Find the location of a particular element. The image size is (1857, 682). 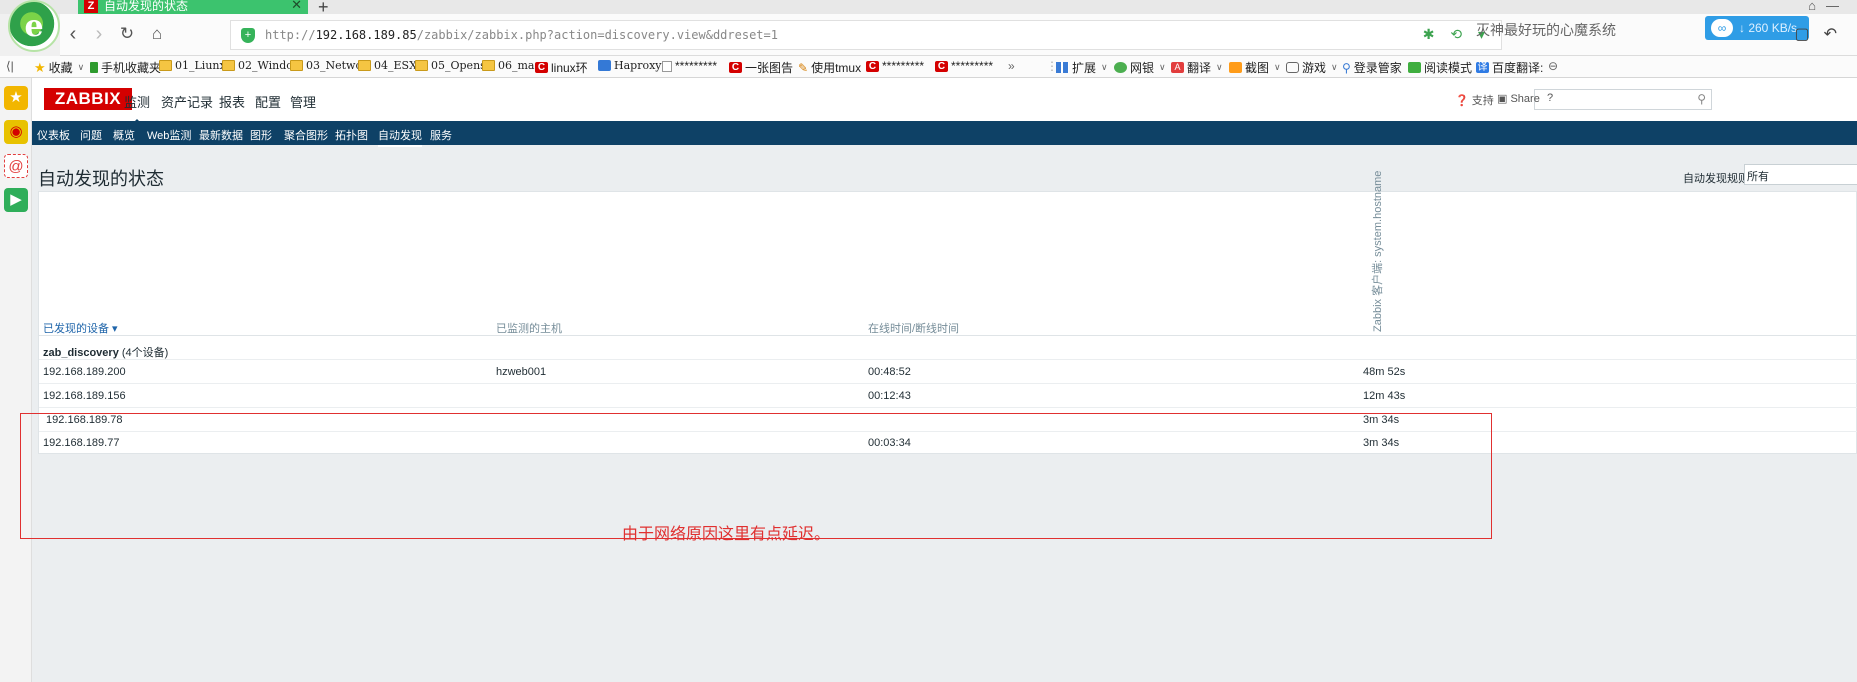

table-cell-uptime: 00:48:52 is located at coordinates (889, 372).